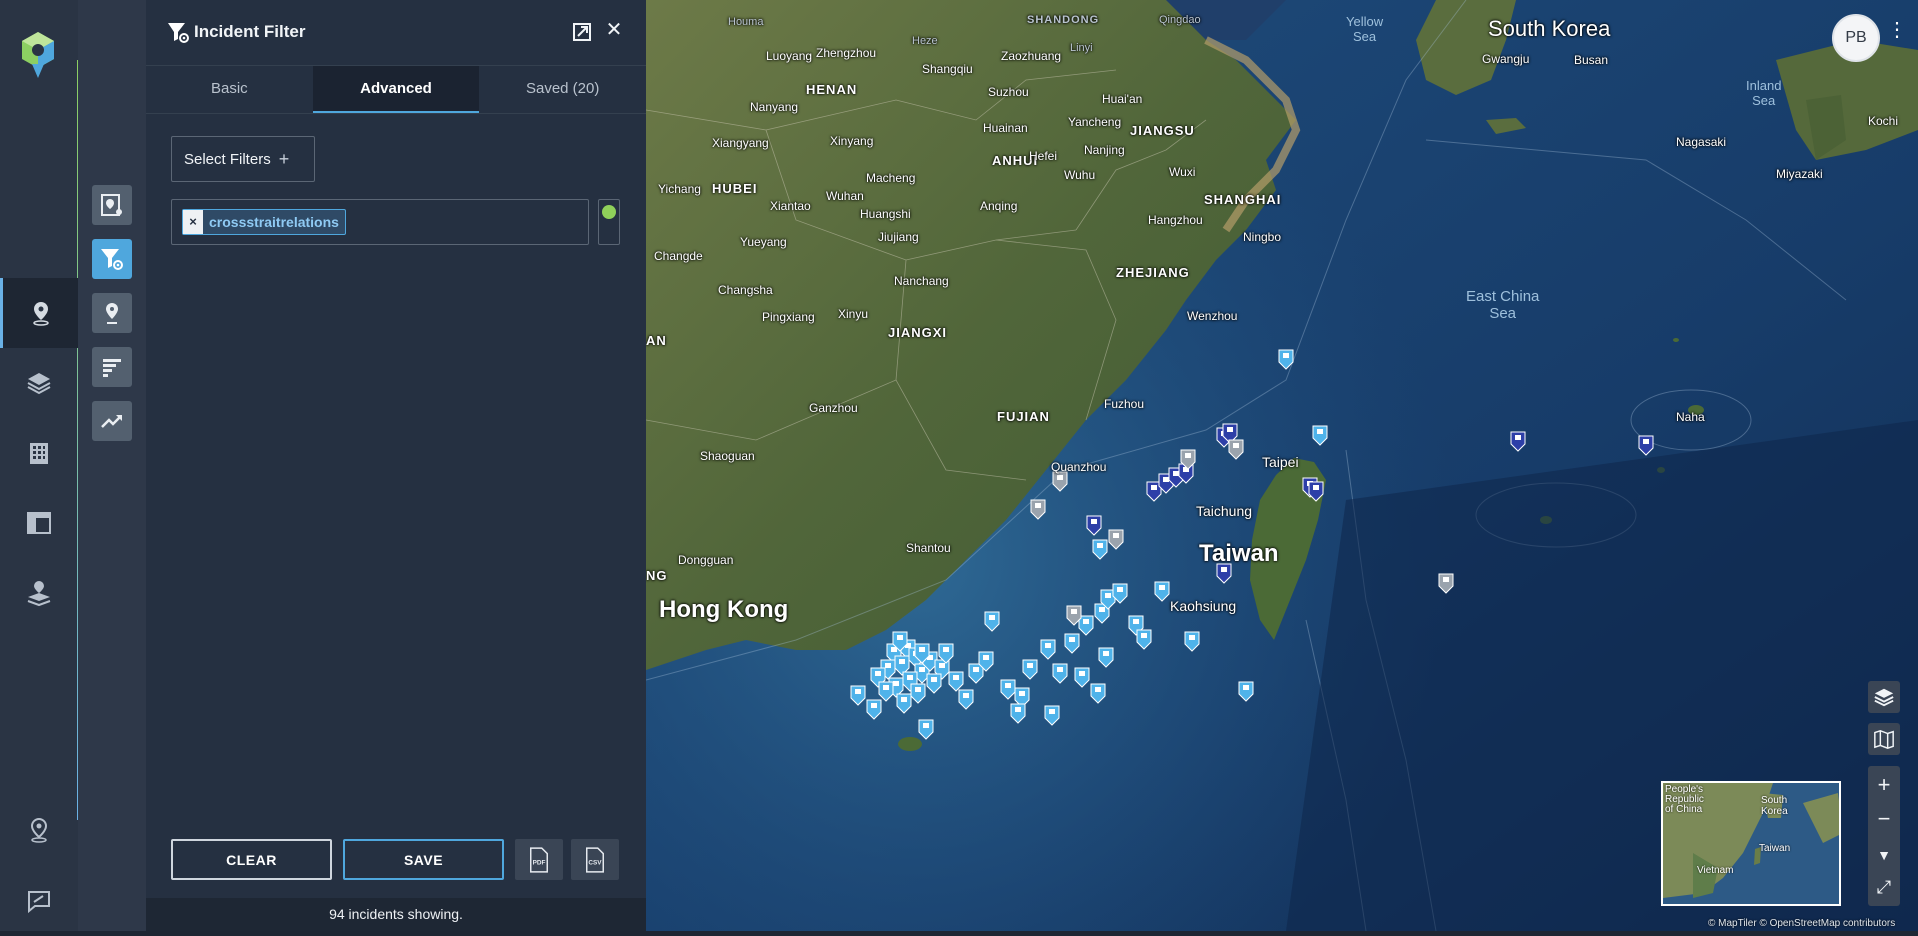 This screenshot has height=936, width=1918. What do you see at coordinates (1884, 785) in the screenshot?
I see `zoom-in-button: +` at bounding box center [1884, 785].